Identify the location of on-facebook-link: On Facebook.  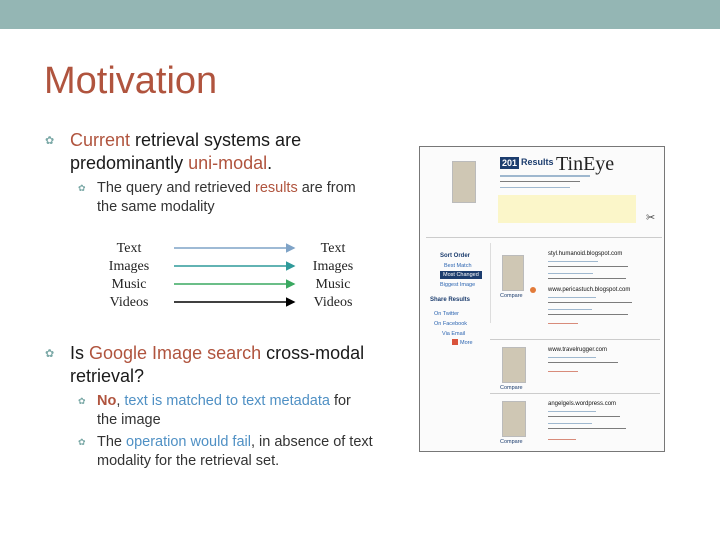
(450, 324).